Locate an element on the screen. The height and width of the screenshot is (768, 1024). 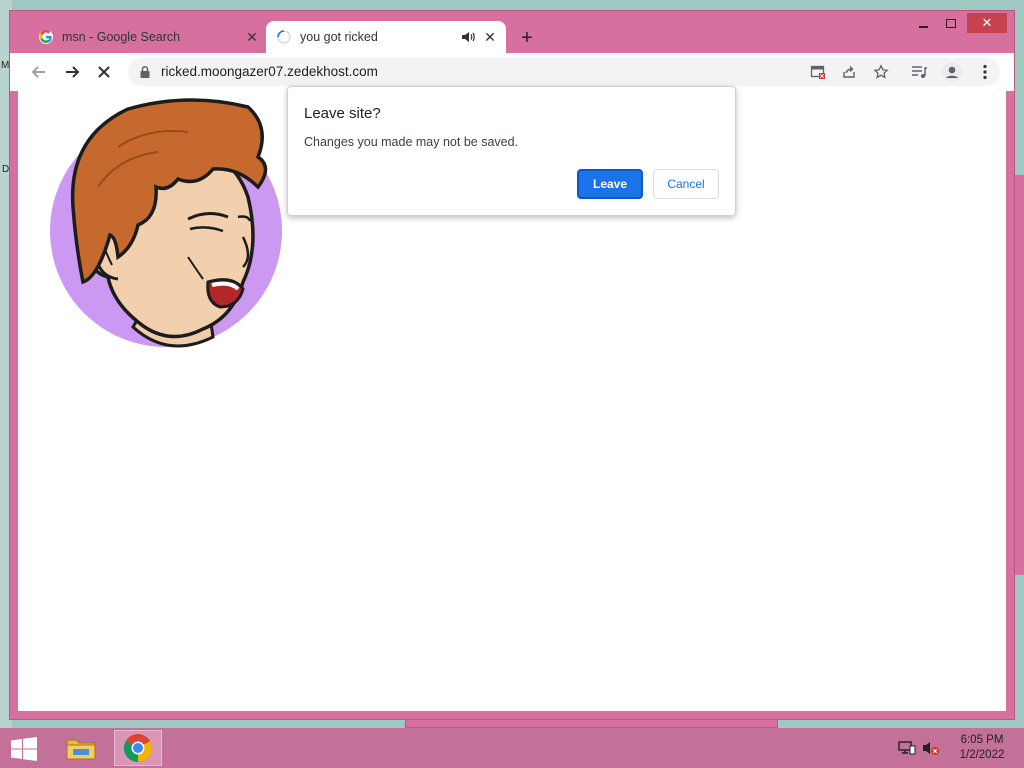
dialog-title: Leave site? is located at coordinates (342, 113).